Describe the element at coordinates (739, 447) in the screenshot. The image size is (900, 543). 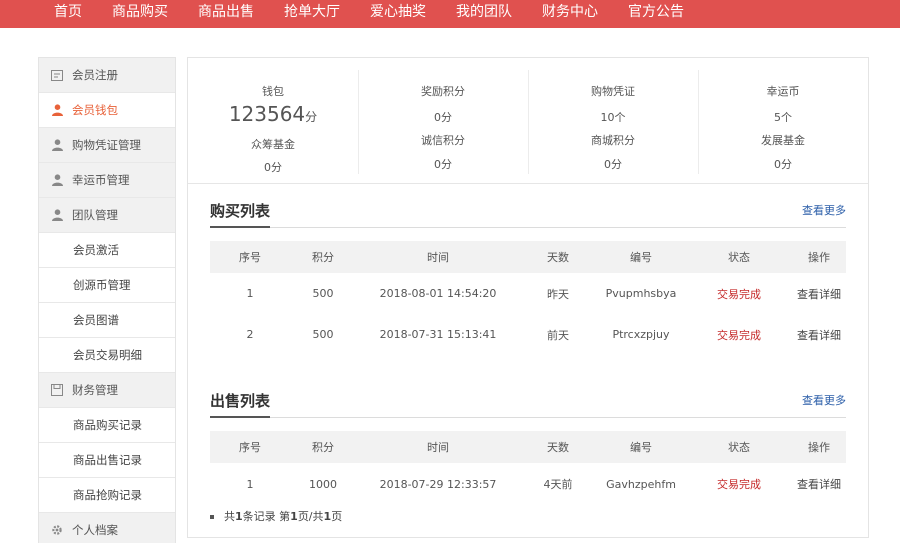
I see `sale-header-cell: 状态` at that location.